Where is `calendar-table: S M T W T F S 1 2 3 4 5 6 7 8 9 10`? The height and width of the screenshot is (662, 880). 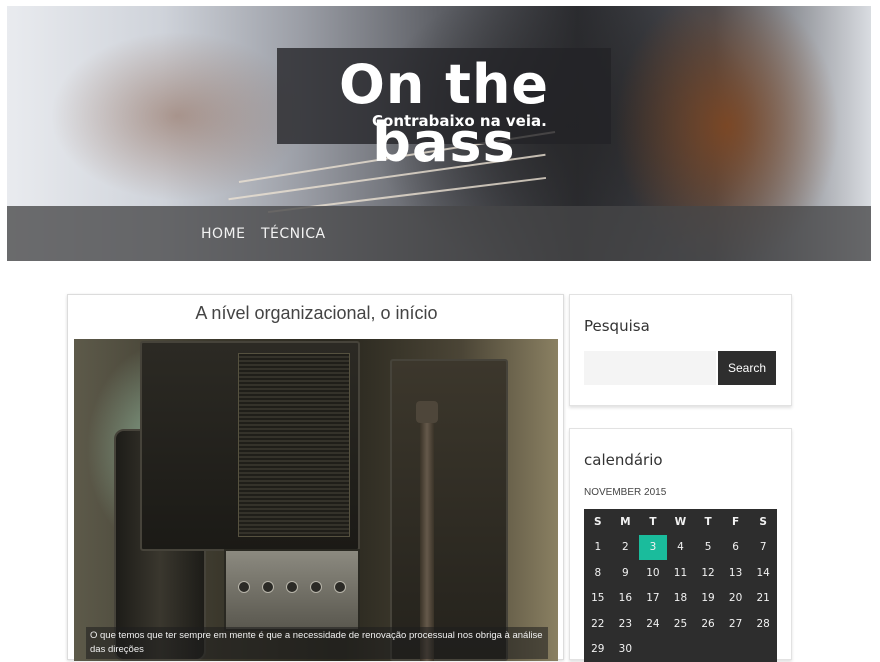 calendar-table: S M T W T F S 1 2 3 4 5 6 7 8 9 10 is located at coordinates (680, 585).